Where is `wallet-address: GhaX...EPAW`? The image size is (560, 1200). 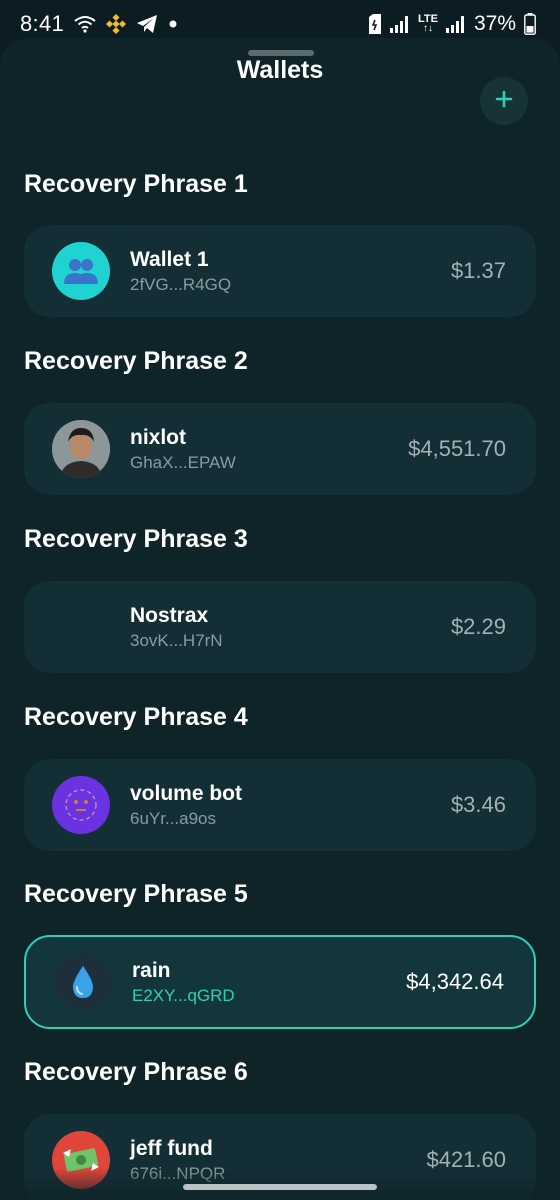 wallet-address: GhaX...EPAW is located at coordinates (183, 462).